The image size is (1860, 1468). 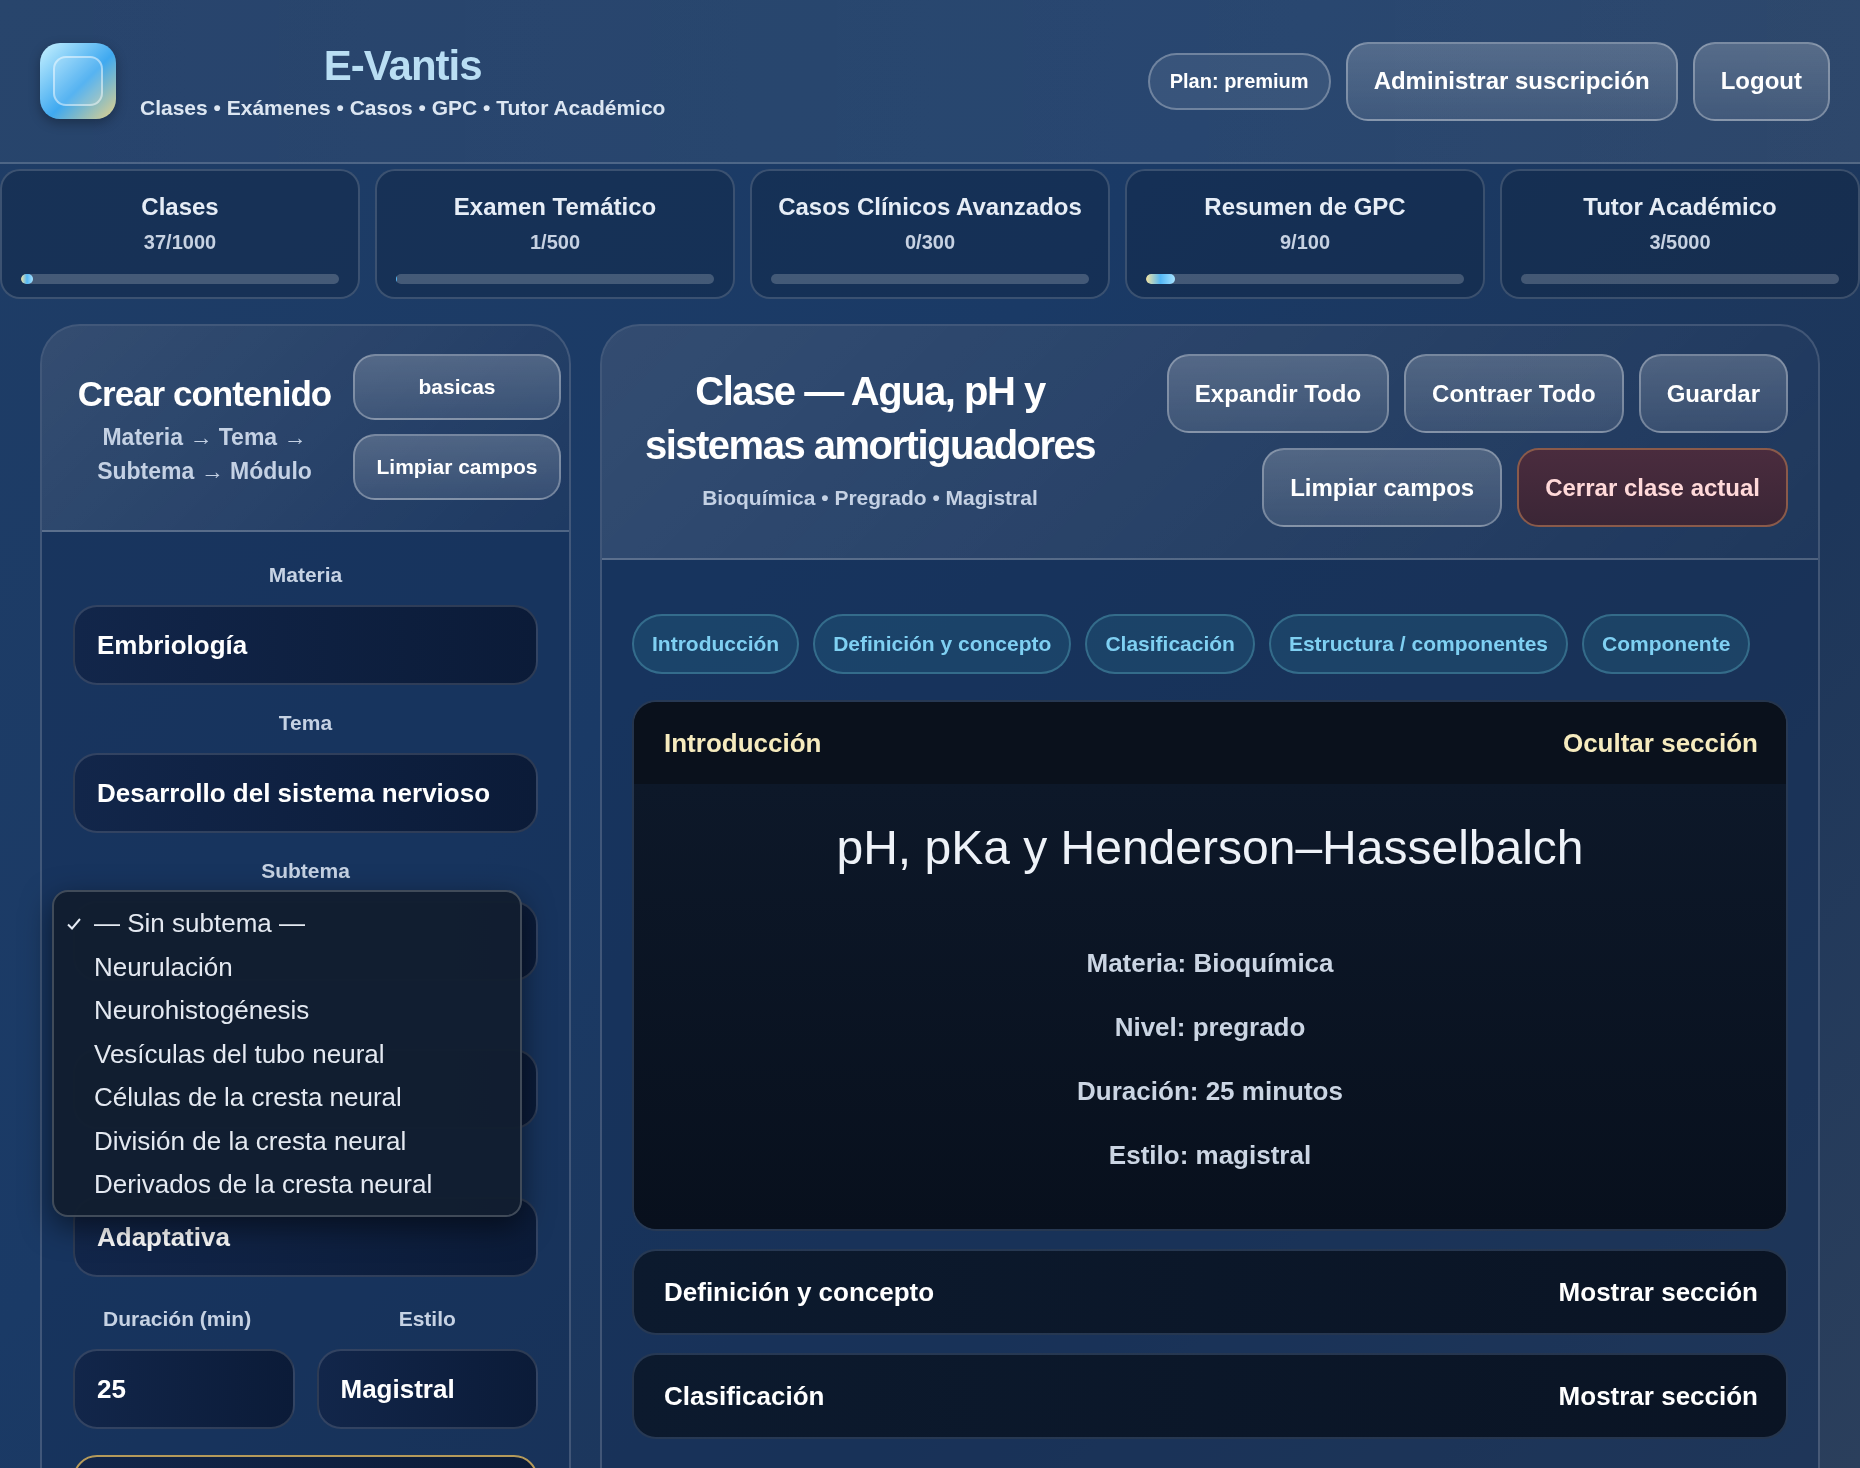 What do you see at coordinates (287, 1054) in the screenshot?
I see `dropdown-option: Vesículas del tubo neural` at bounding box center [287, 1054].